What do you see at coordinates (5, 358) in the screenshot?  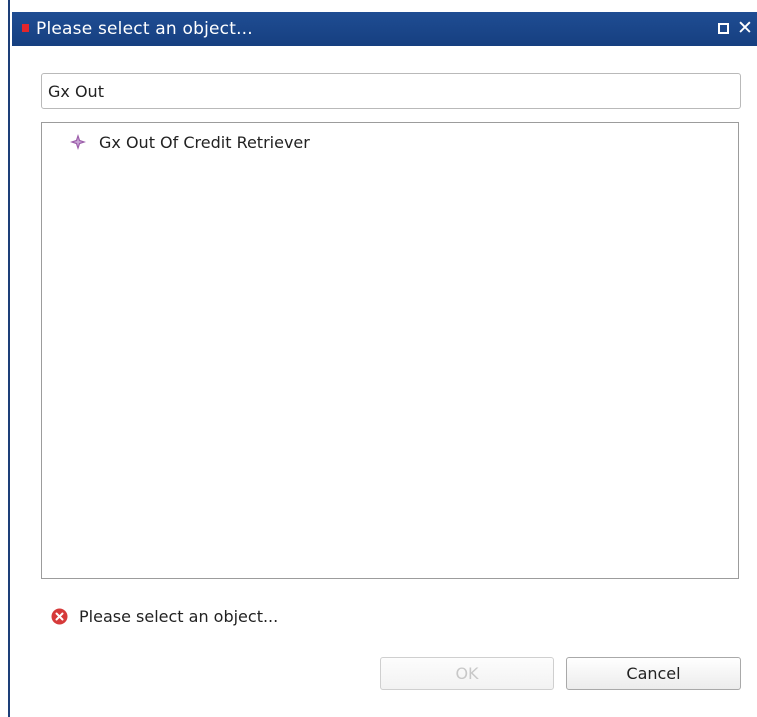 I see `background-window-edge` at bounding box center [5, 358].